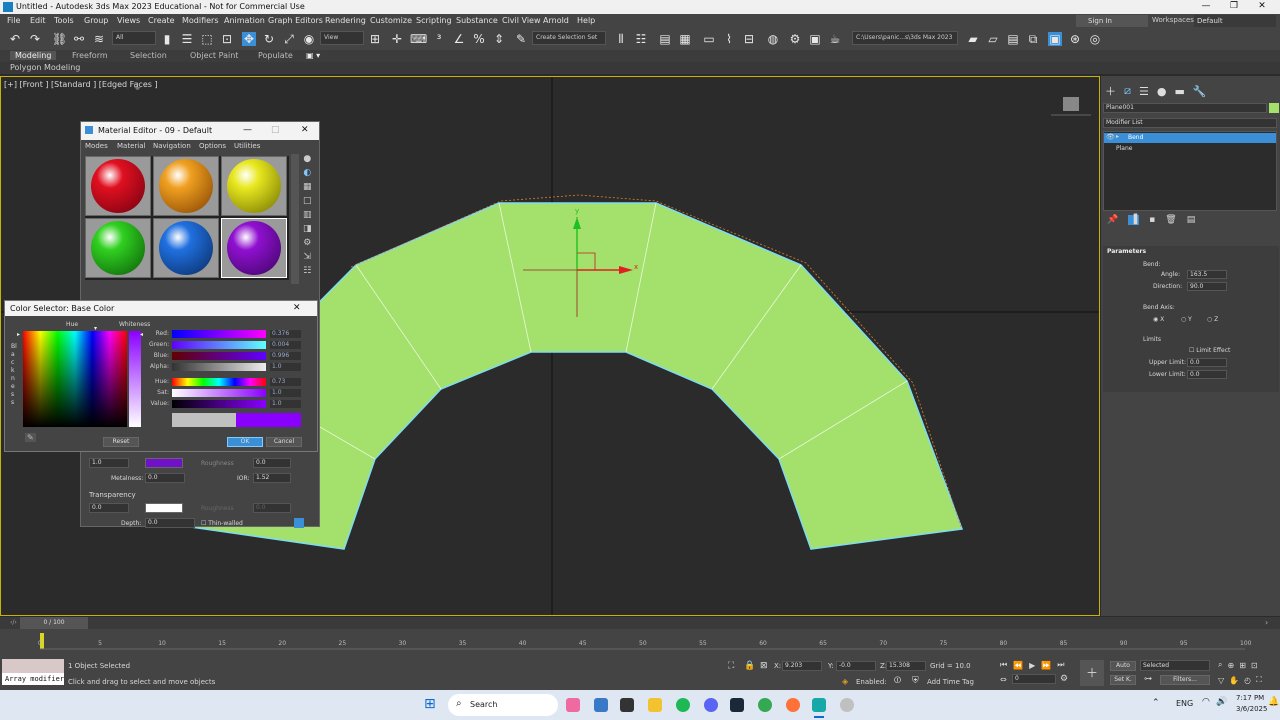 The width and height of the screenshot is (1280, 720). What do you see at coordinates (33, 666) in the screenshot?
I see `maxscript-listener` at bounding box center [33, 666].